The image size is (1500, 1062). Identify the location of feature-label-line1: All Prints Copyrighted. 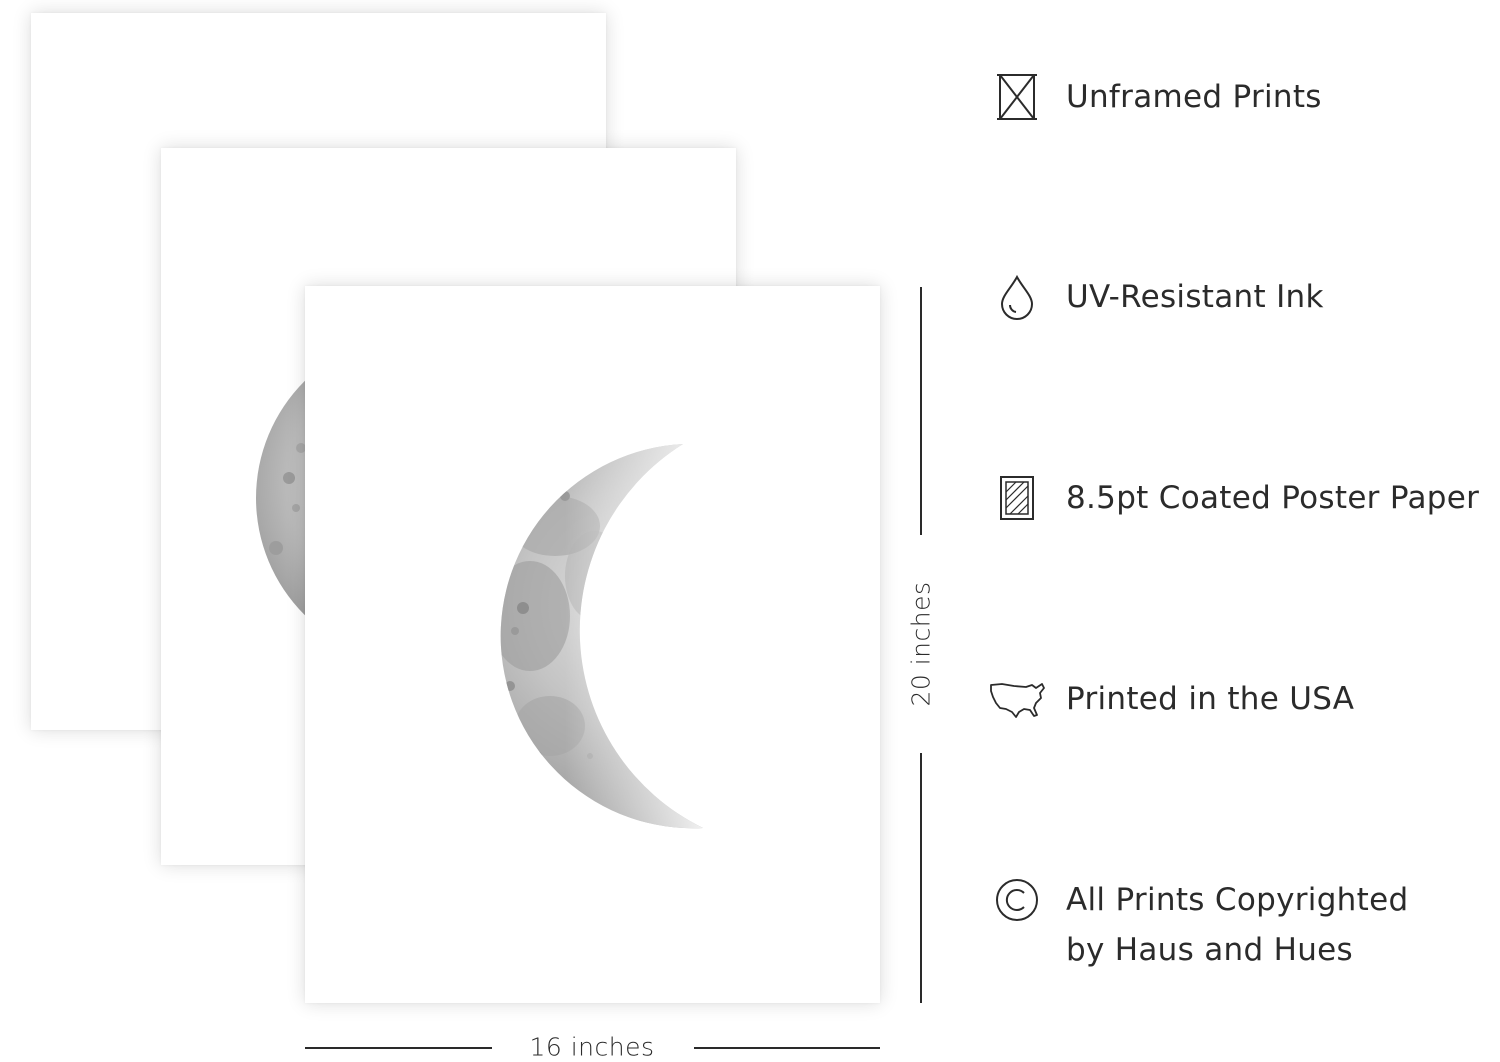
(1237, 900).